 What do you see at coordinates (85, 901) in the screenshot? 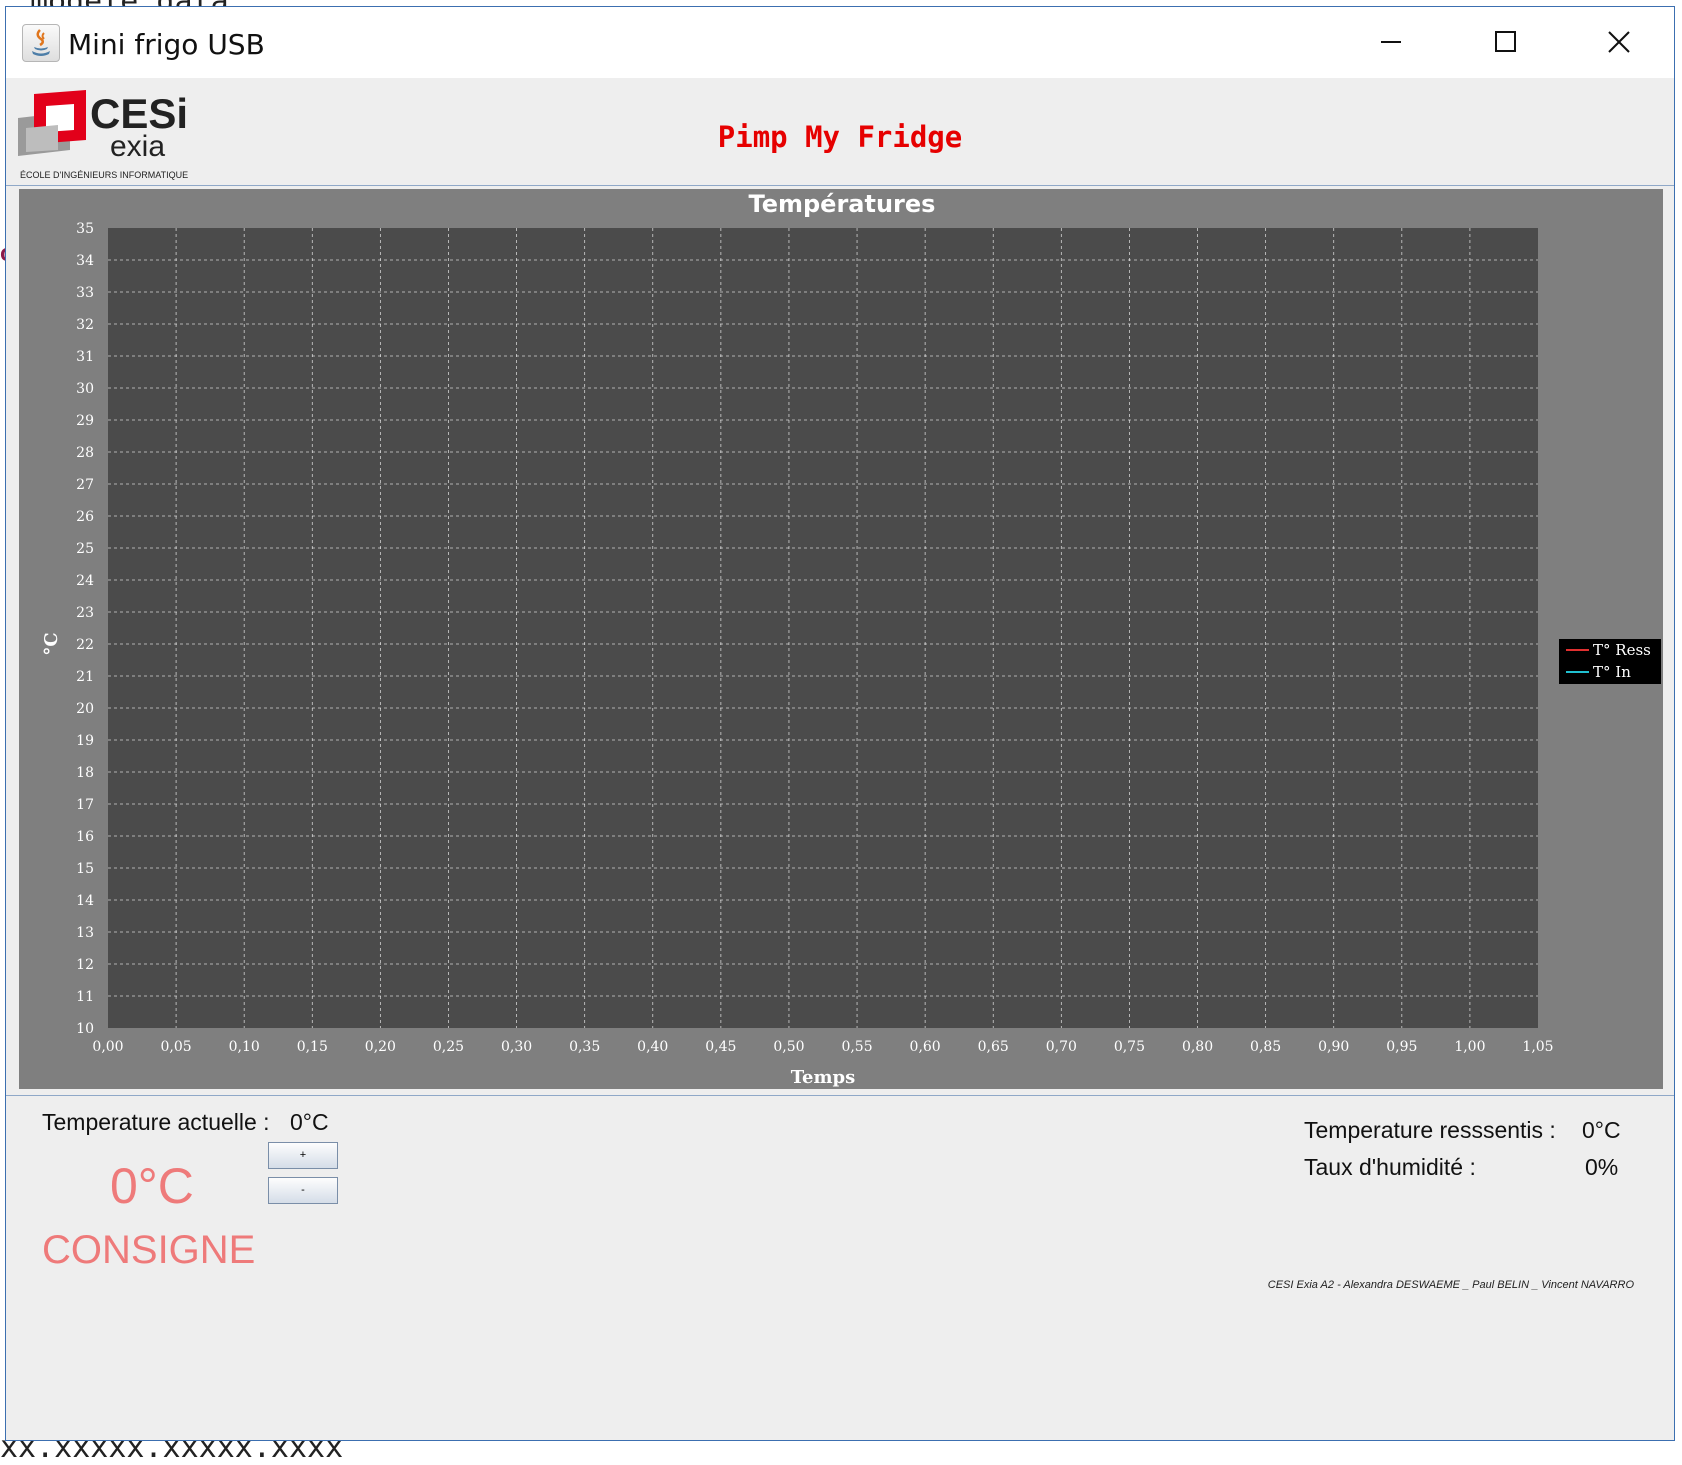
I see `y-tick-label: 14` at bounding box center [85, 901].